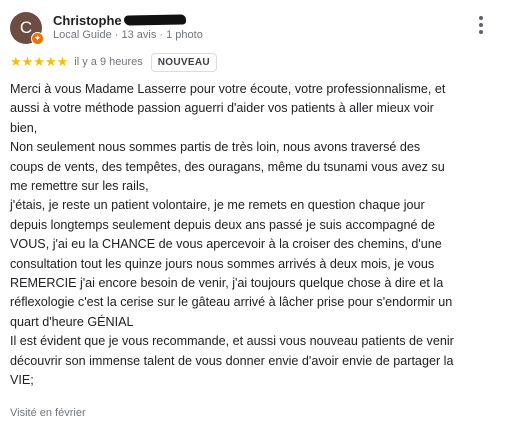  I want to click on new-badge: NOUVEAU, so click(183, 62).